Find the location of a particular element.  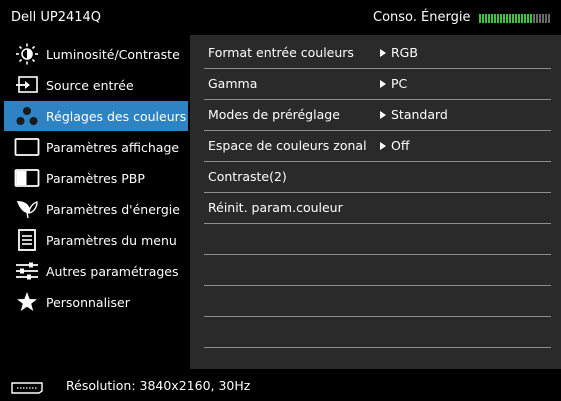

resolution-status: Résolution: 3840x2160, 30Hz is located at coordinates (158, 385).